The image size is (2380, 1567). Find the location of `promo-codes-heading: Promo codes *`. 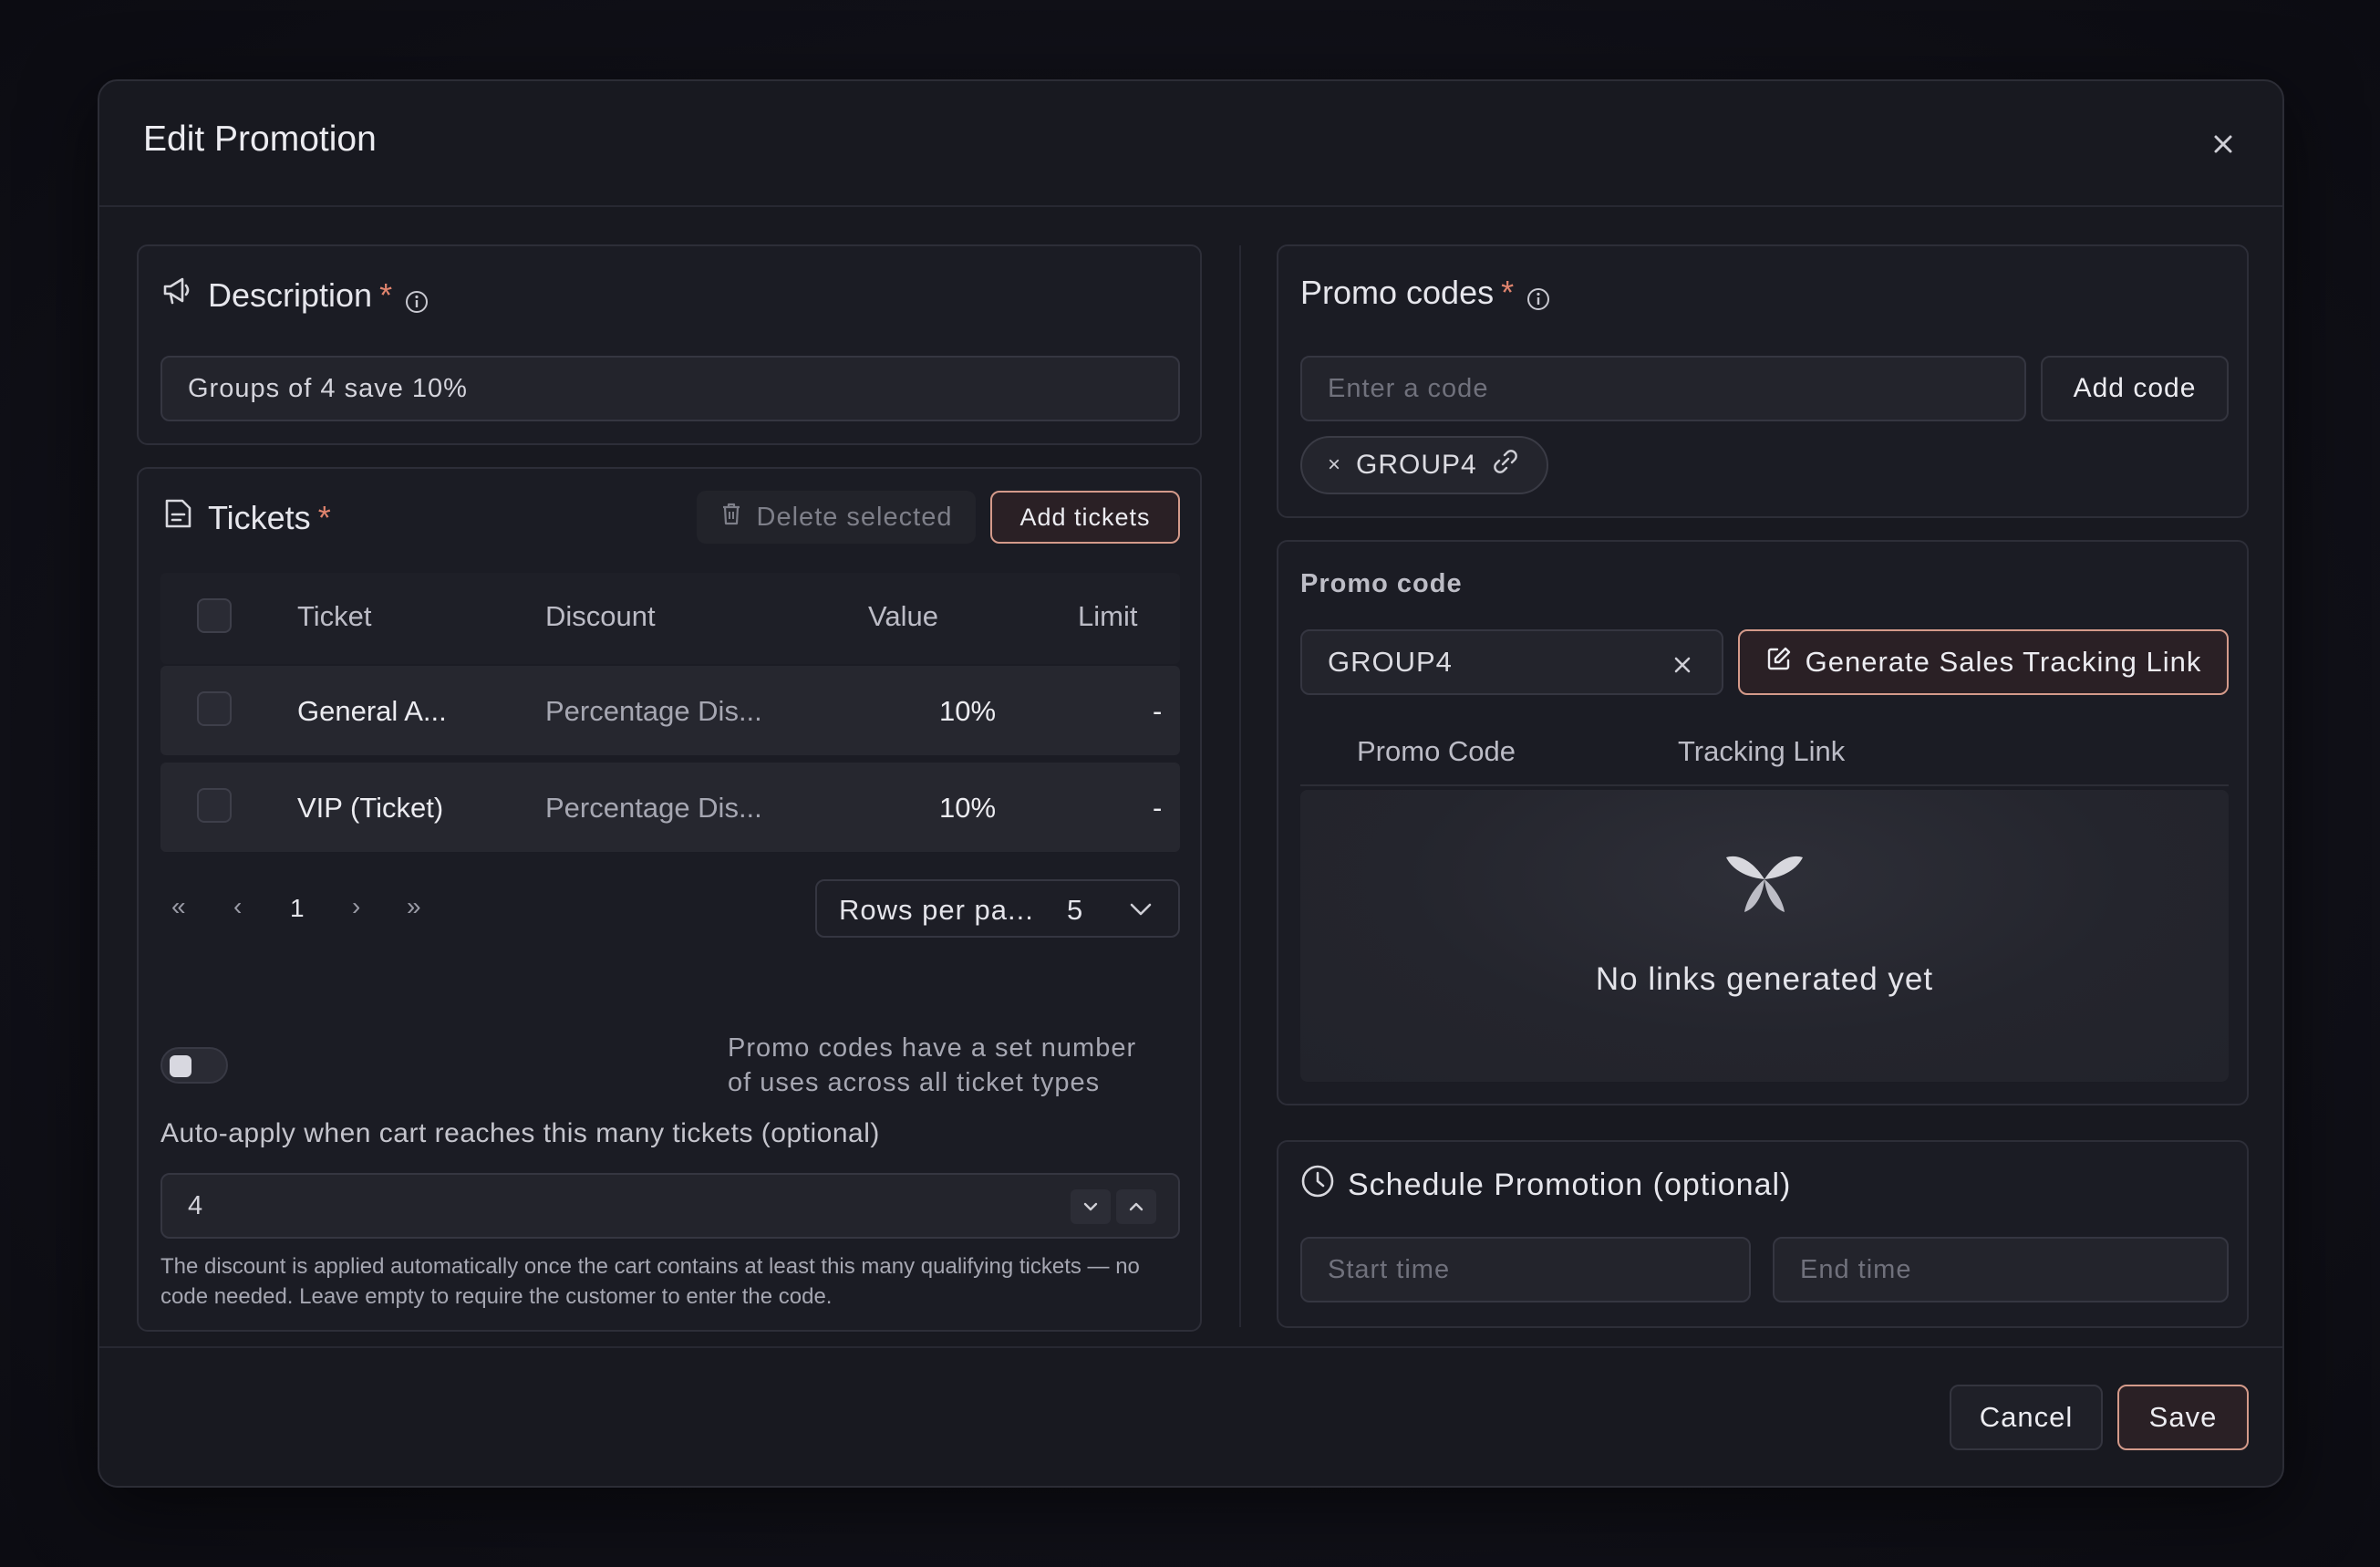

promo-codes-heading: Promo codes * is located at coordinates (1425, 293).